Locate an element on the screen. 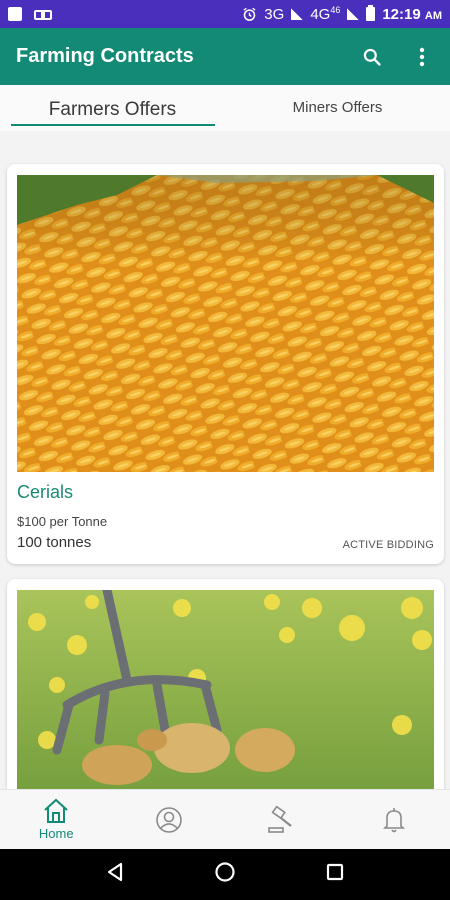 The image size is (450, 900). tab-label: Farmers Offers is located at coordinates (112, 109).